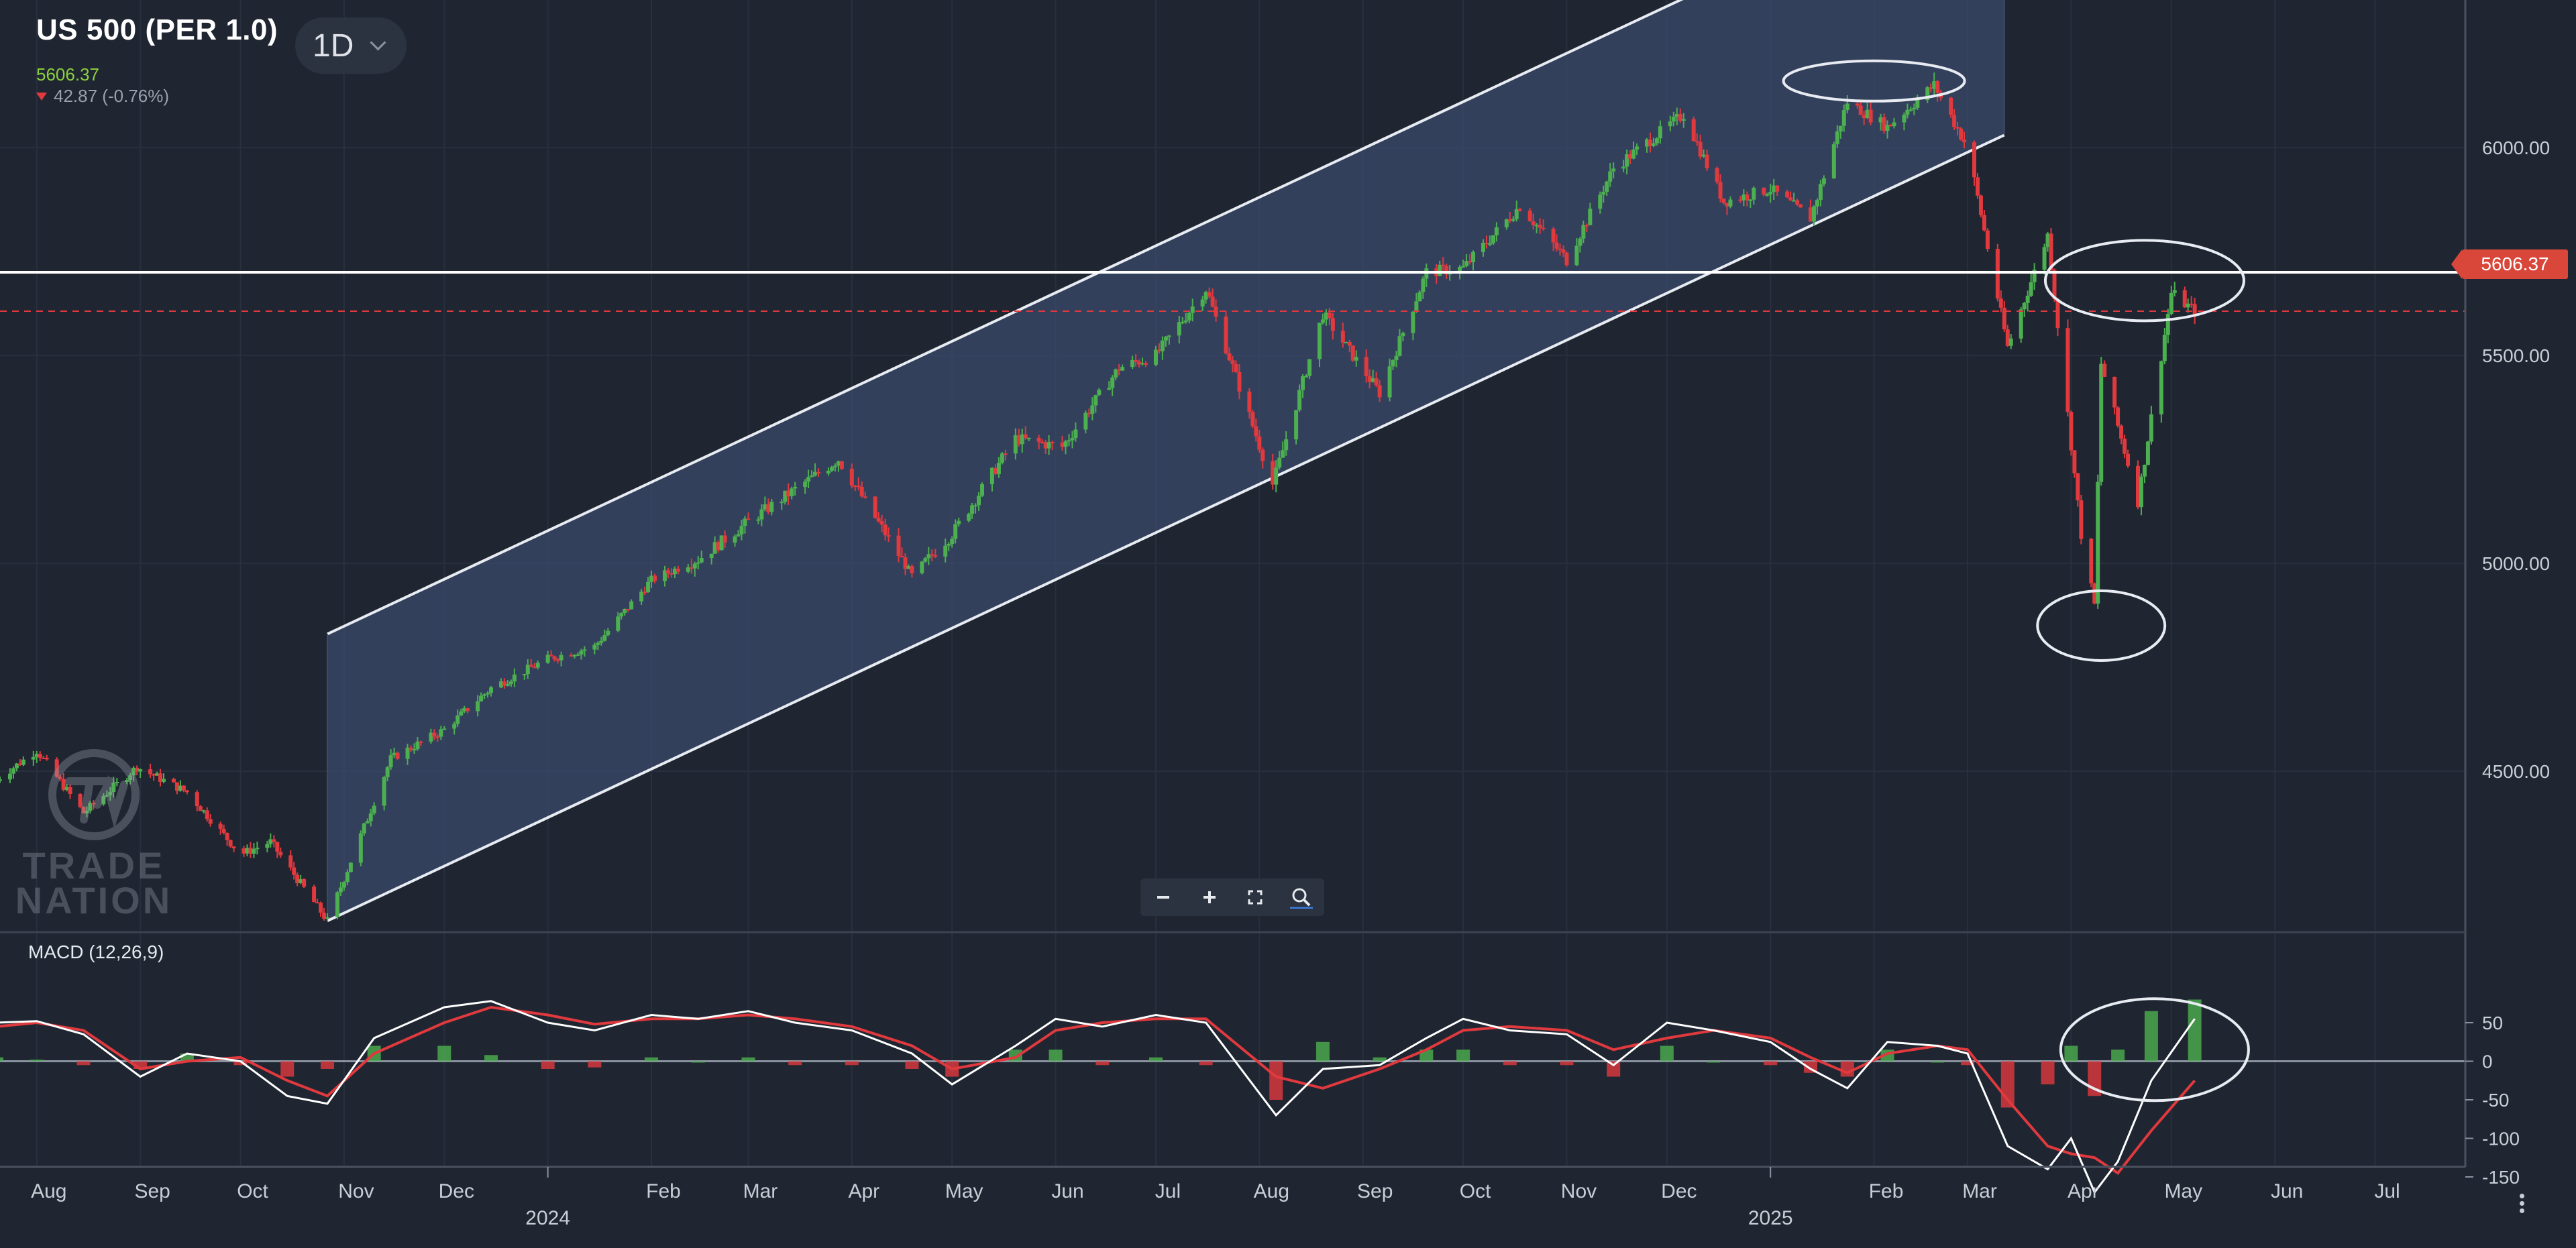 The width and height of the screenshot is (2576, 1248). Describe the element at coordinates (94, 865) in the screenshot. I see `logo-line-1: TRADE` at that location.